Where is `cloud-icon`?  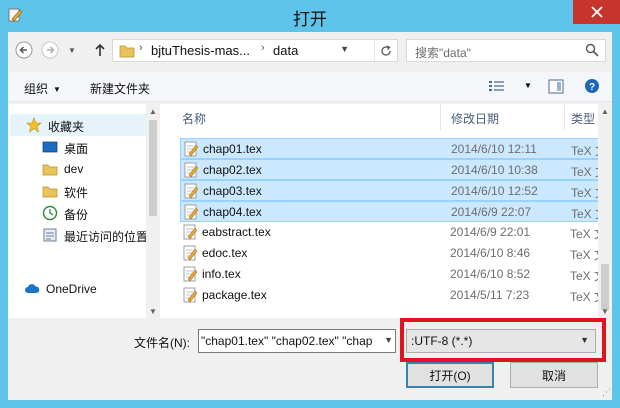
cloud-icon is located at coordinates (32, 288).